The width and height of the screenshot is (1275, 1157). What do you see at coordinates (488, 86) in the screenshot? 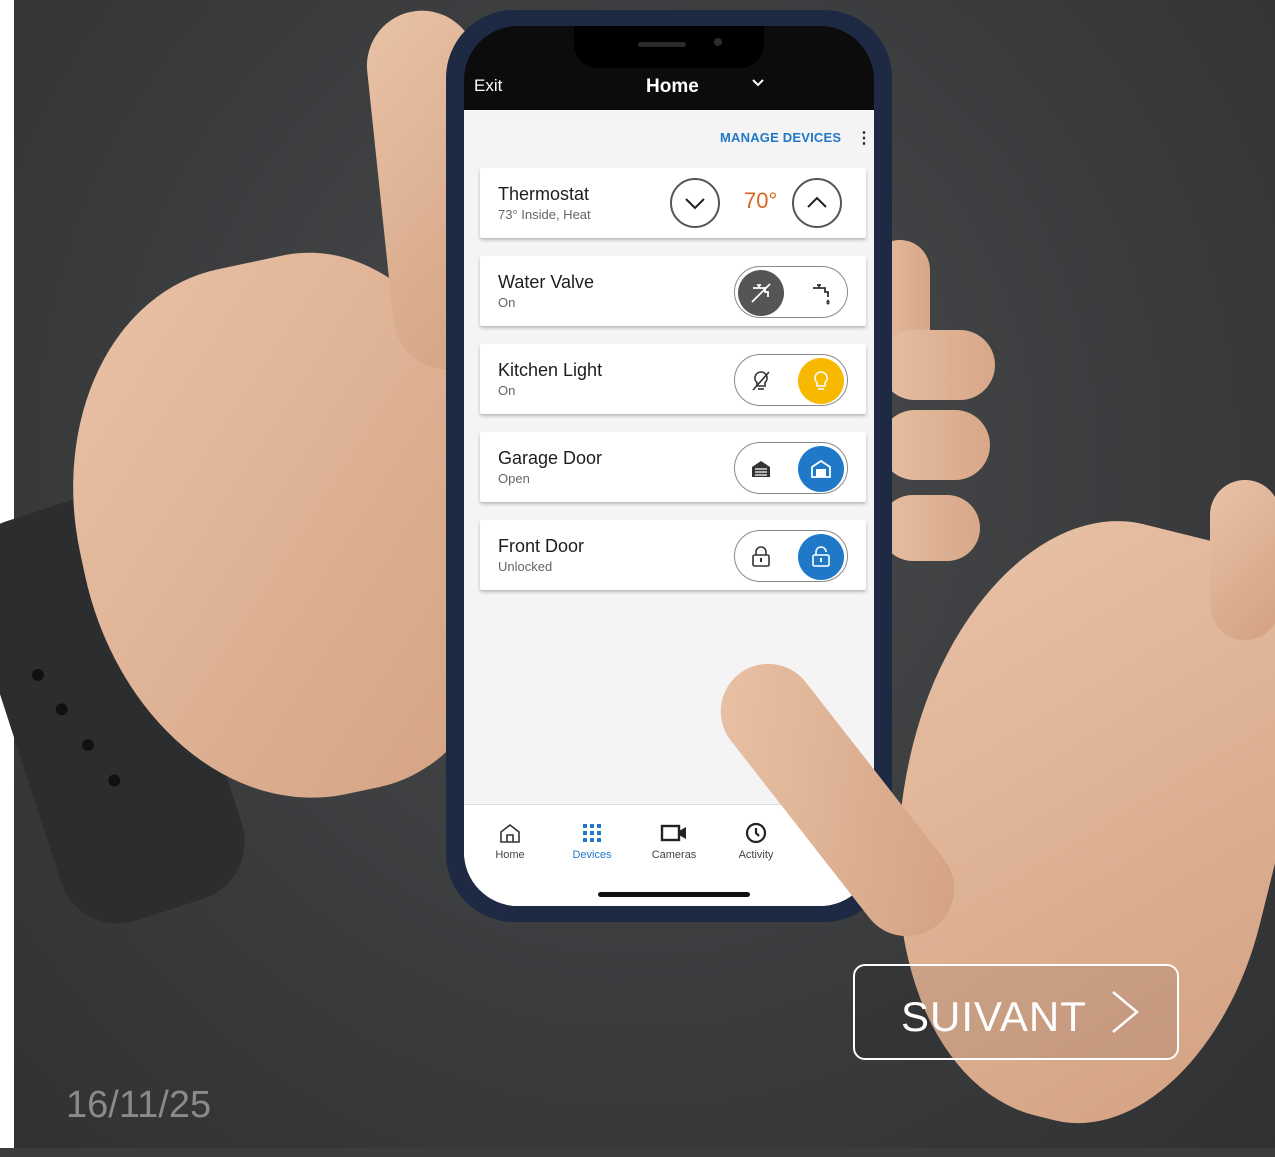
I see `exit-button: Exit` at bounding box center [488, 86].